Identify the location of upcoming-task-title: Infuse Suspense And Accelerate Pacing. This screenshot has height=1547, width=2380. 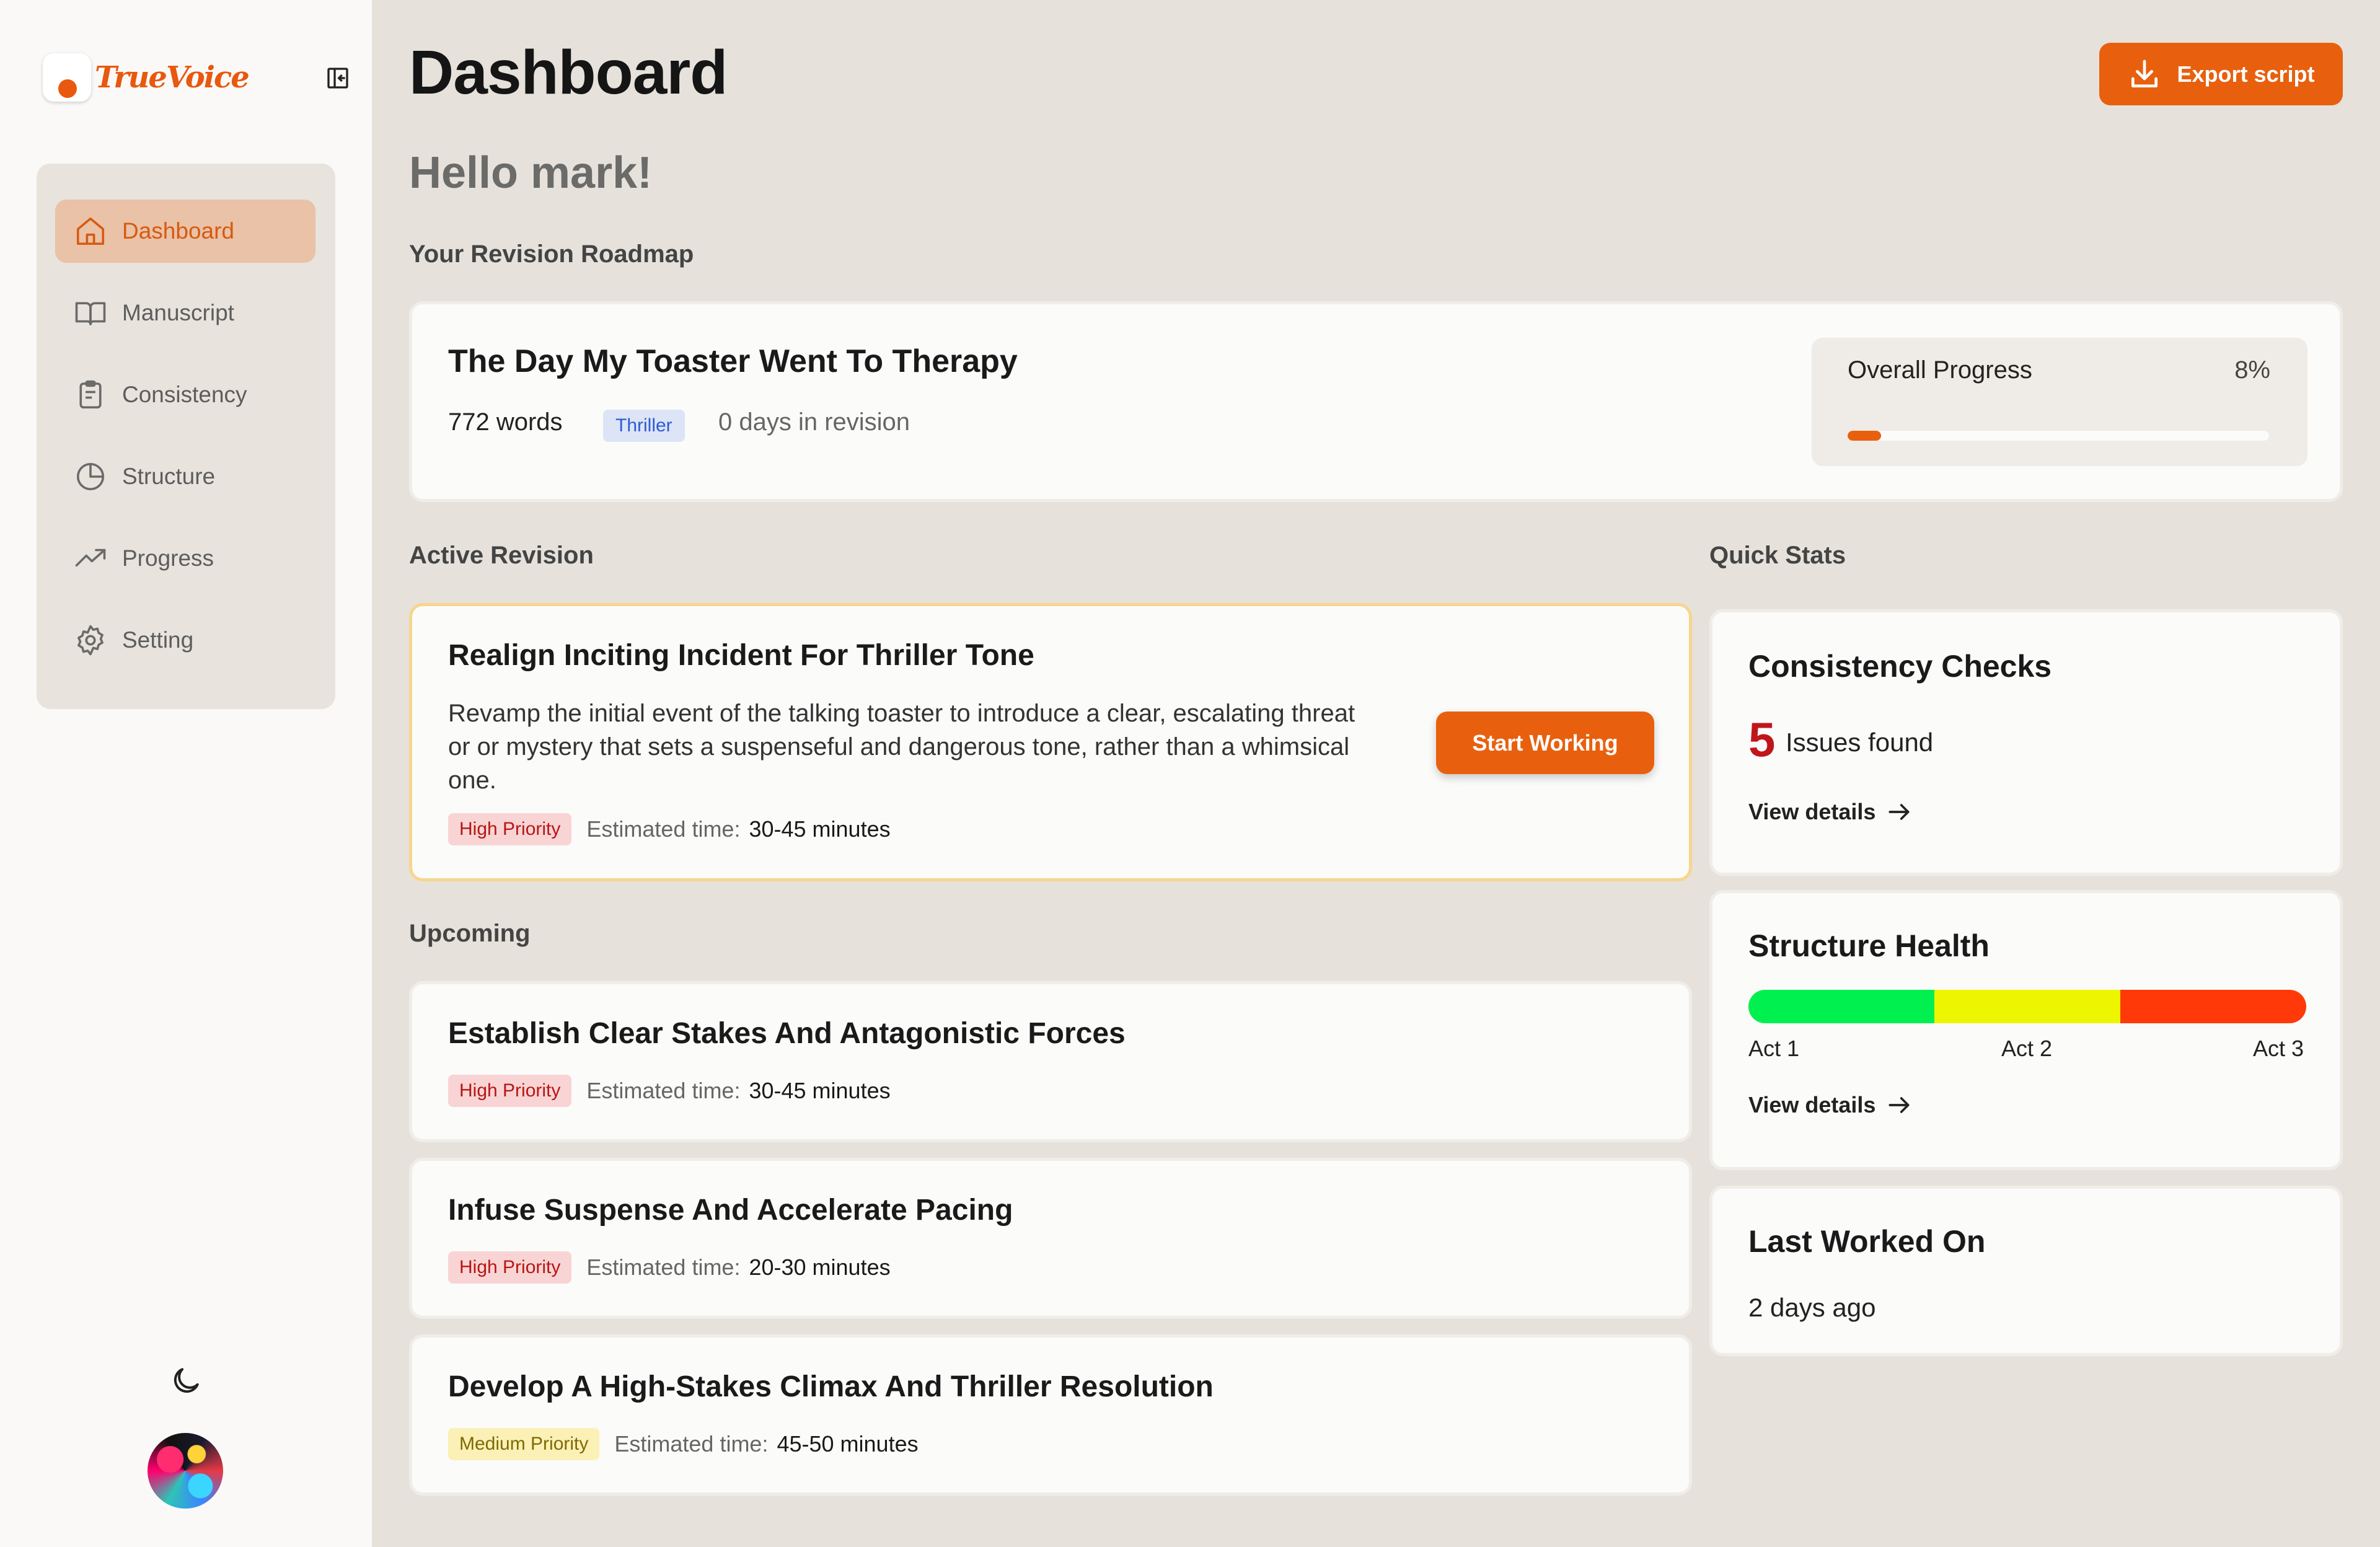
(730, 1210).